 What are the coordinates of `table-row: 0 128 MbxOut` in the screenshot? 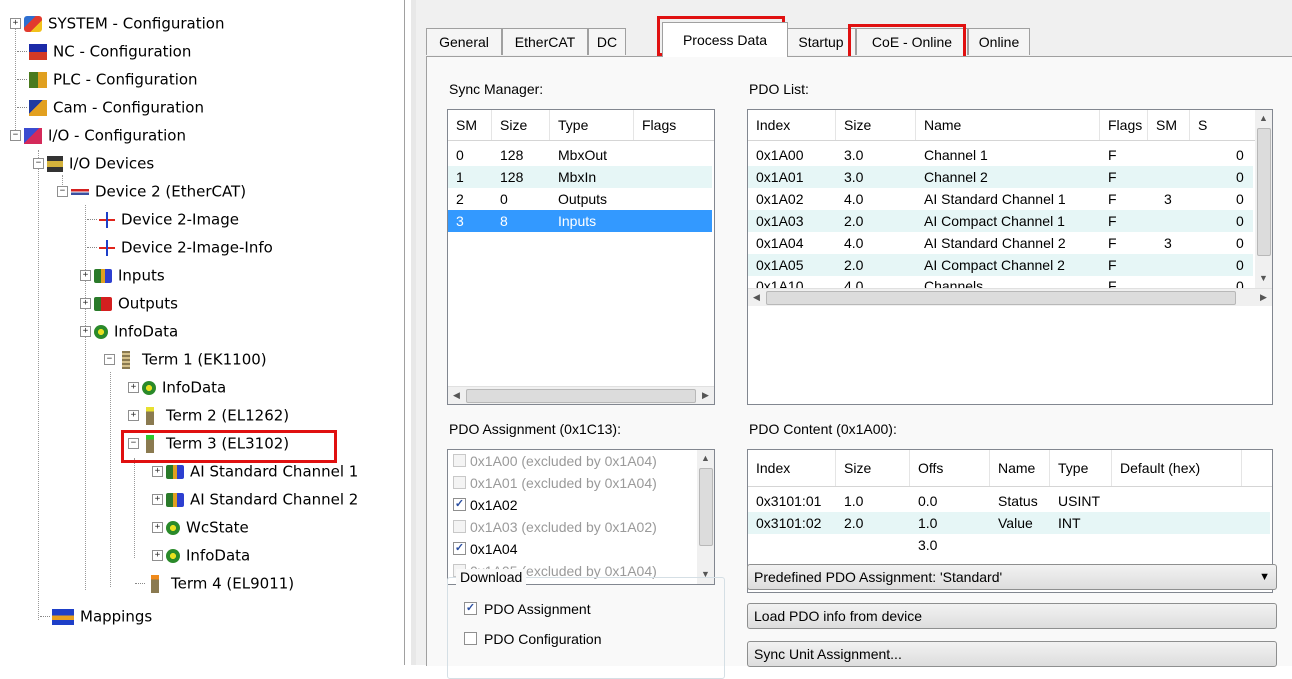 It's located at (580, 155).